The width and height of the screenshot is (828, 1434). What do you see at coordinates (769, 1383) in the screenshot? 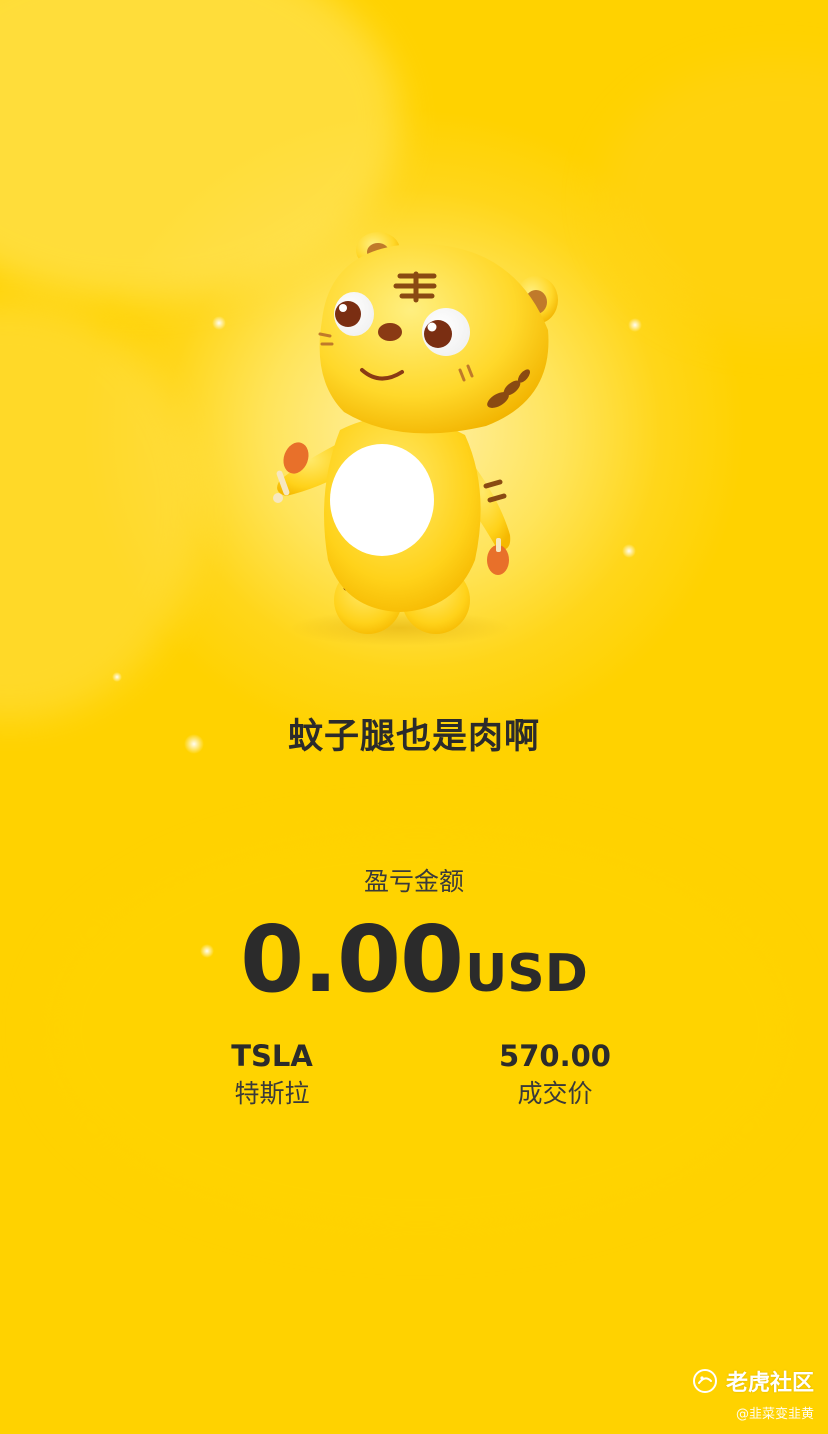
I see `community-name: 老虎社区` at bounding box center [769, 1383].